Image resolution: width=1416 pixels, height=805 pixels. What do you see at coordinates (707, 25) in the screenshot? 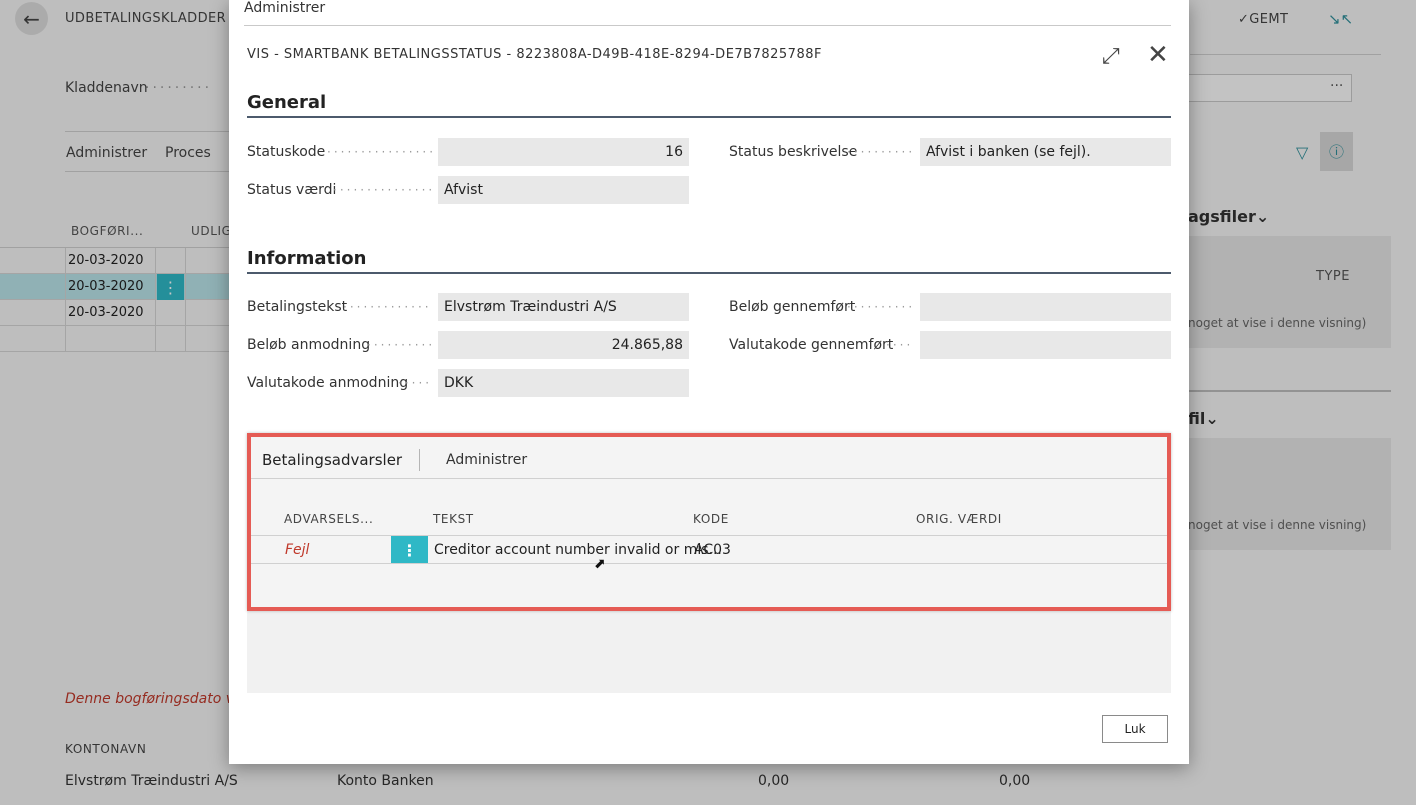
I see `dialog-top-divider` at bounding box center [707, 25].